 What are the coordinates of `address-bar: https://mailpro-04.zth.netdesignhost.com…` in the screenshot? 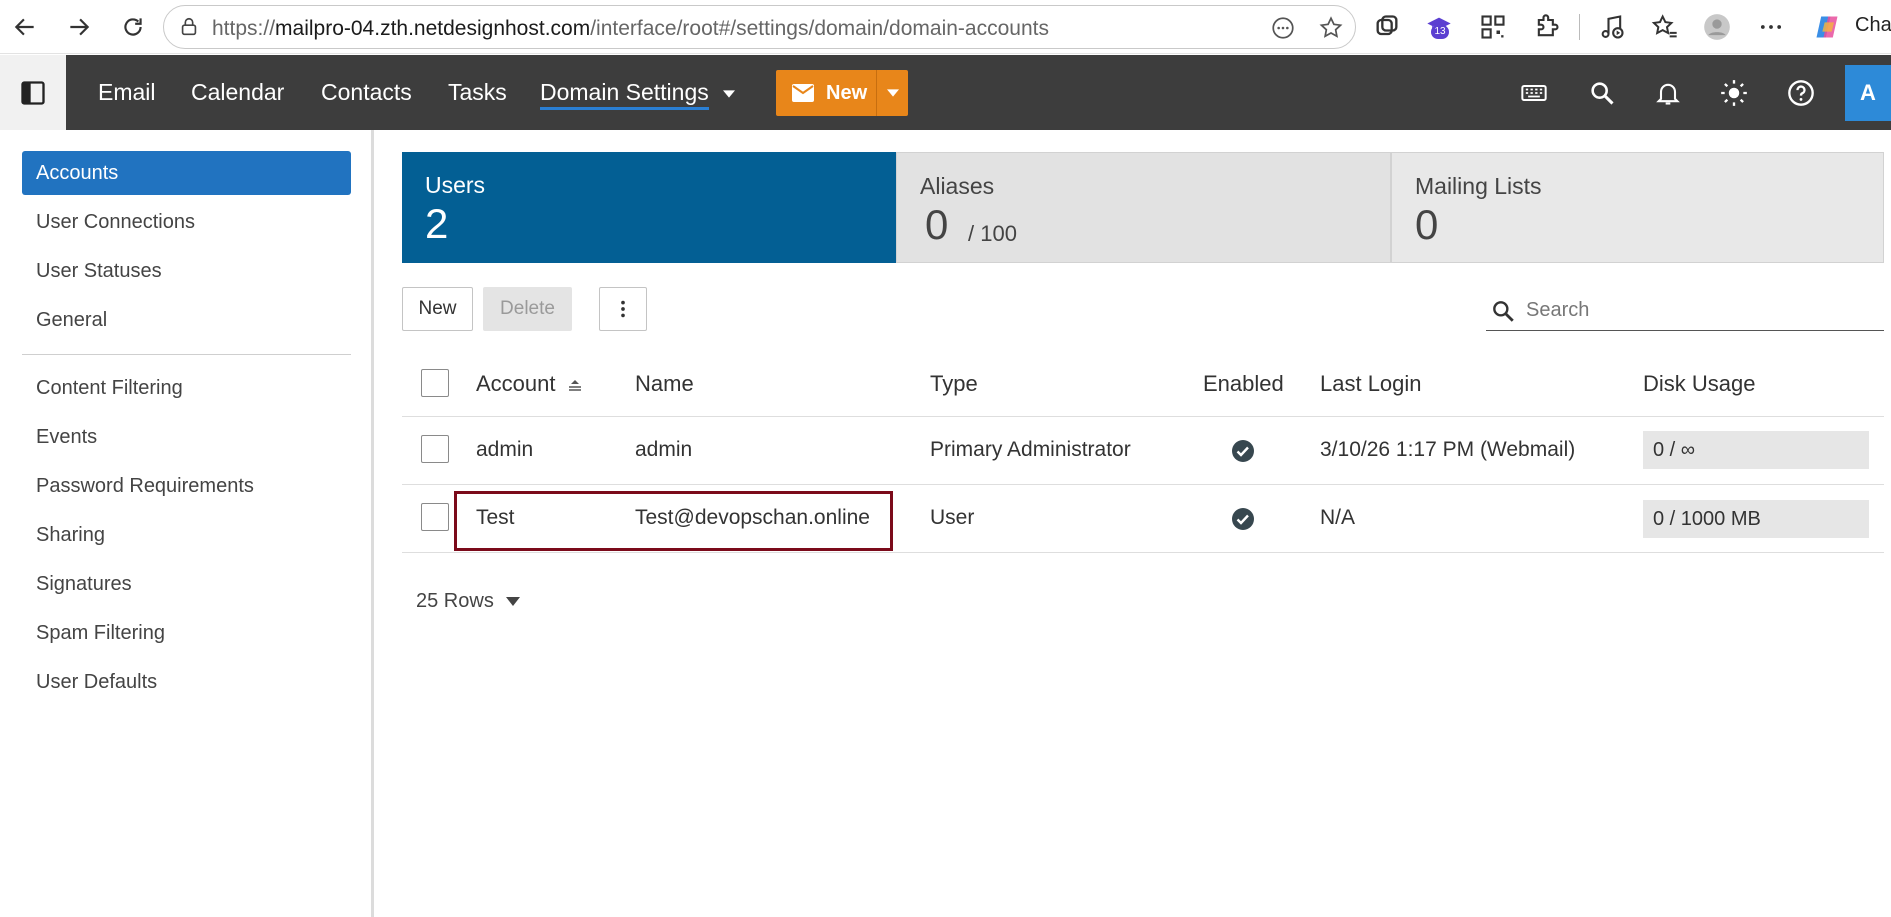 It's located at (759, 27).